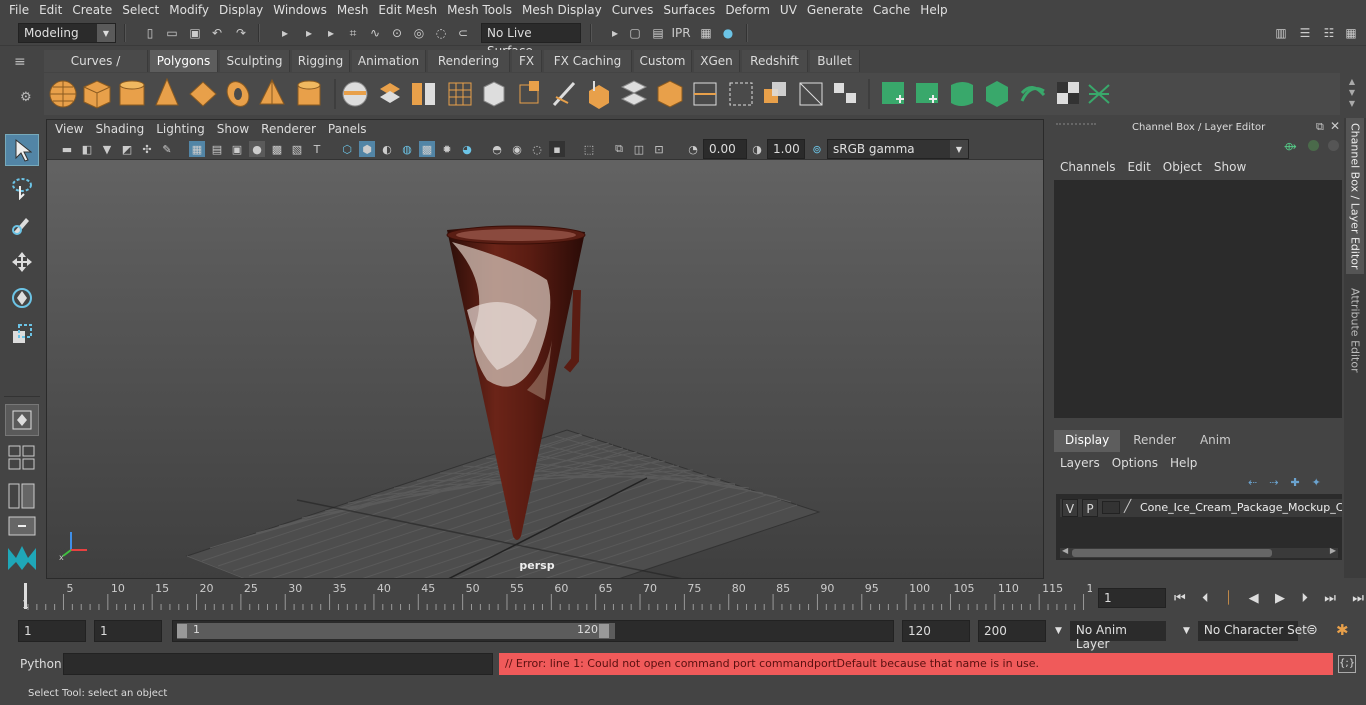 Image resolution: width=1366 pixels, height=705 pixels. I want to click on render-frame-icon: ▤, so click(658, 33).